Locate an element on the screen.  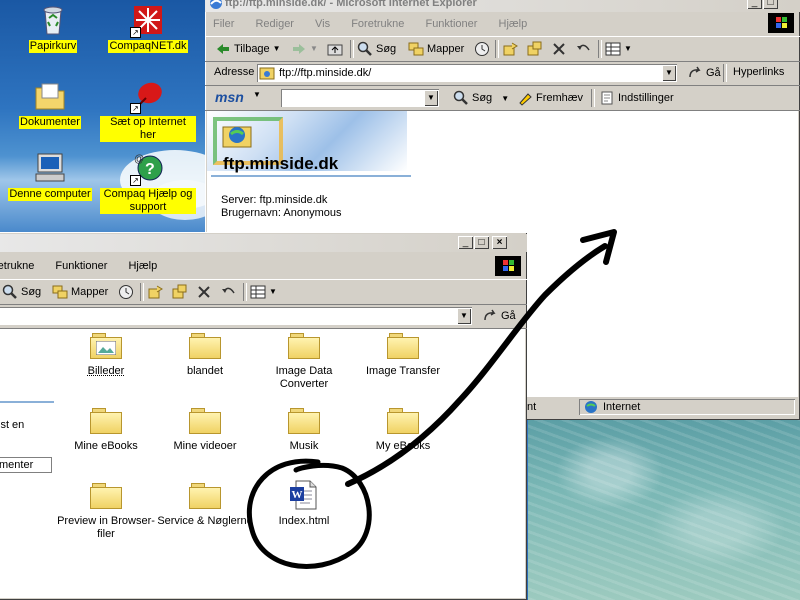
explorer-menu-tools: Funktioner is located at coordinates (81, 266).